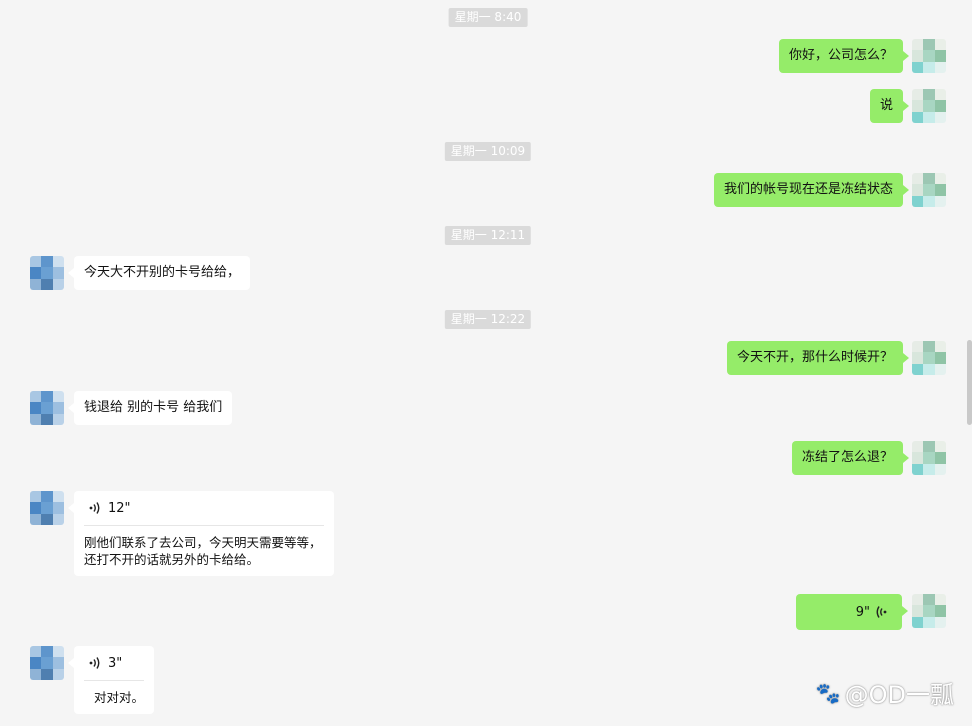 This screenshot has width=972, height=726. What do you see at coordinates (115, 663) in the screenshot?
I see `voice-duration: 3"` at bounding box center [115, 663].